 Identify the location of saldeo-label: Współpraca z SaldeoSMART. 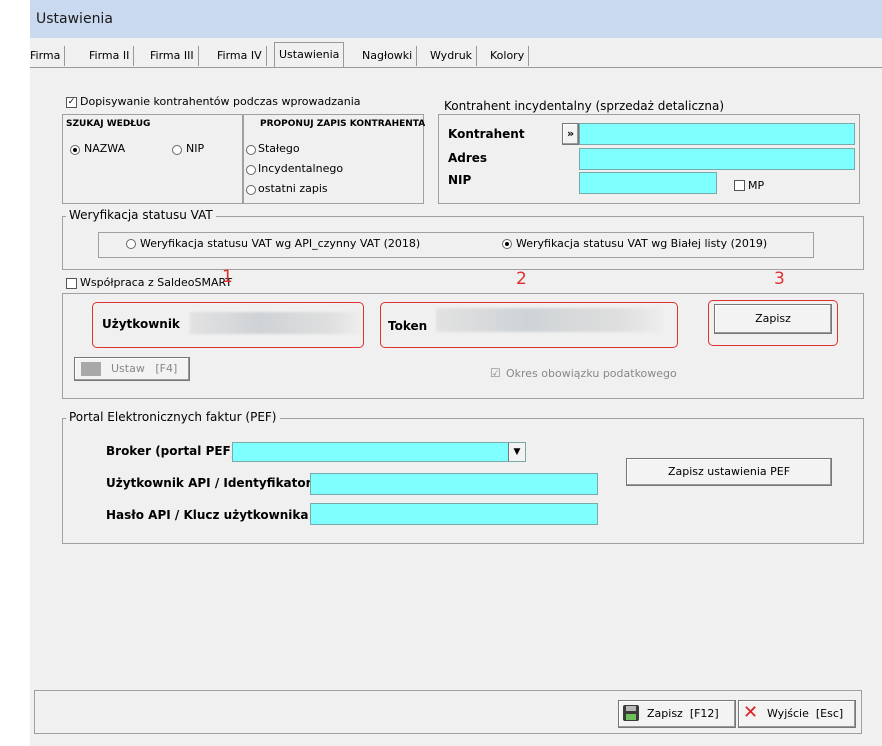
(156, 282).